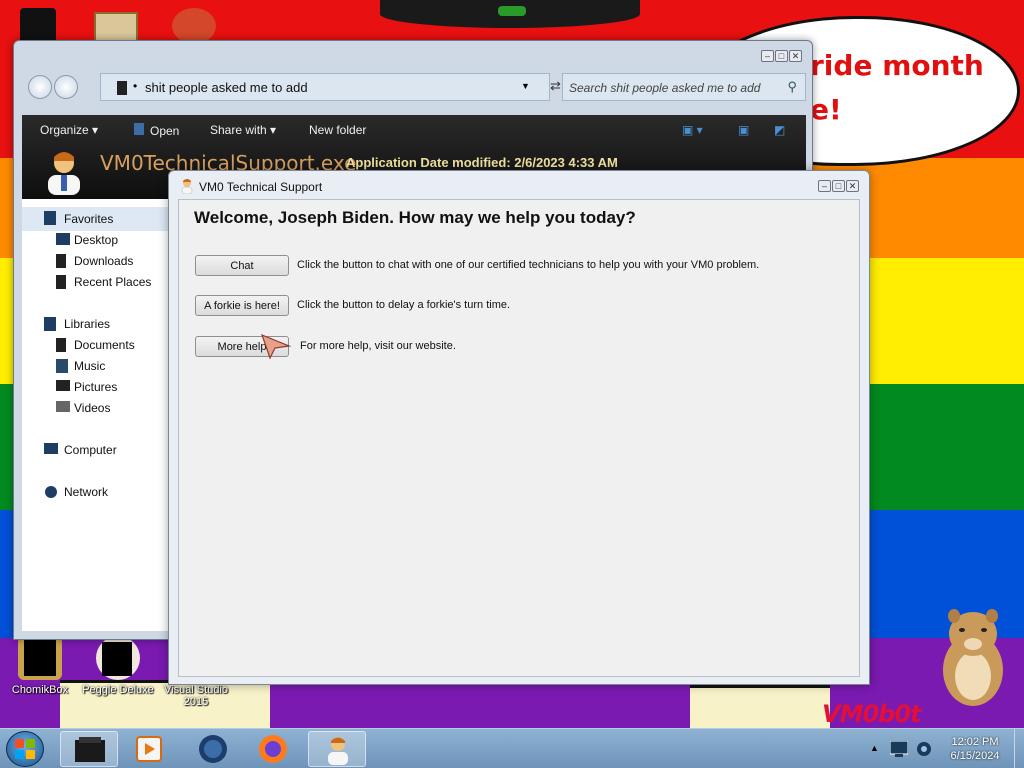 The width and height of the screenshot is (1024, 768). I want to click on close-button: ✕, so click(795, 56).